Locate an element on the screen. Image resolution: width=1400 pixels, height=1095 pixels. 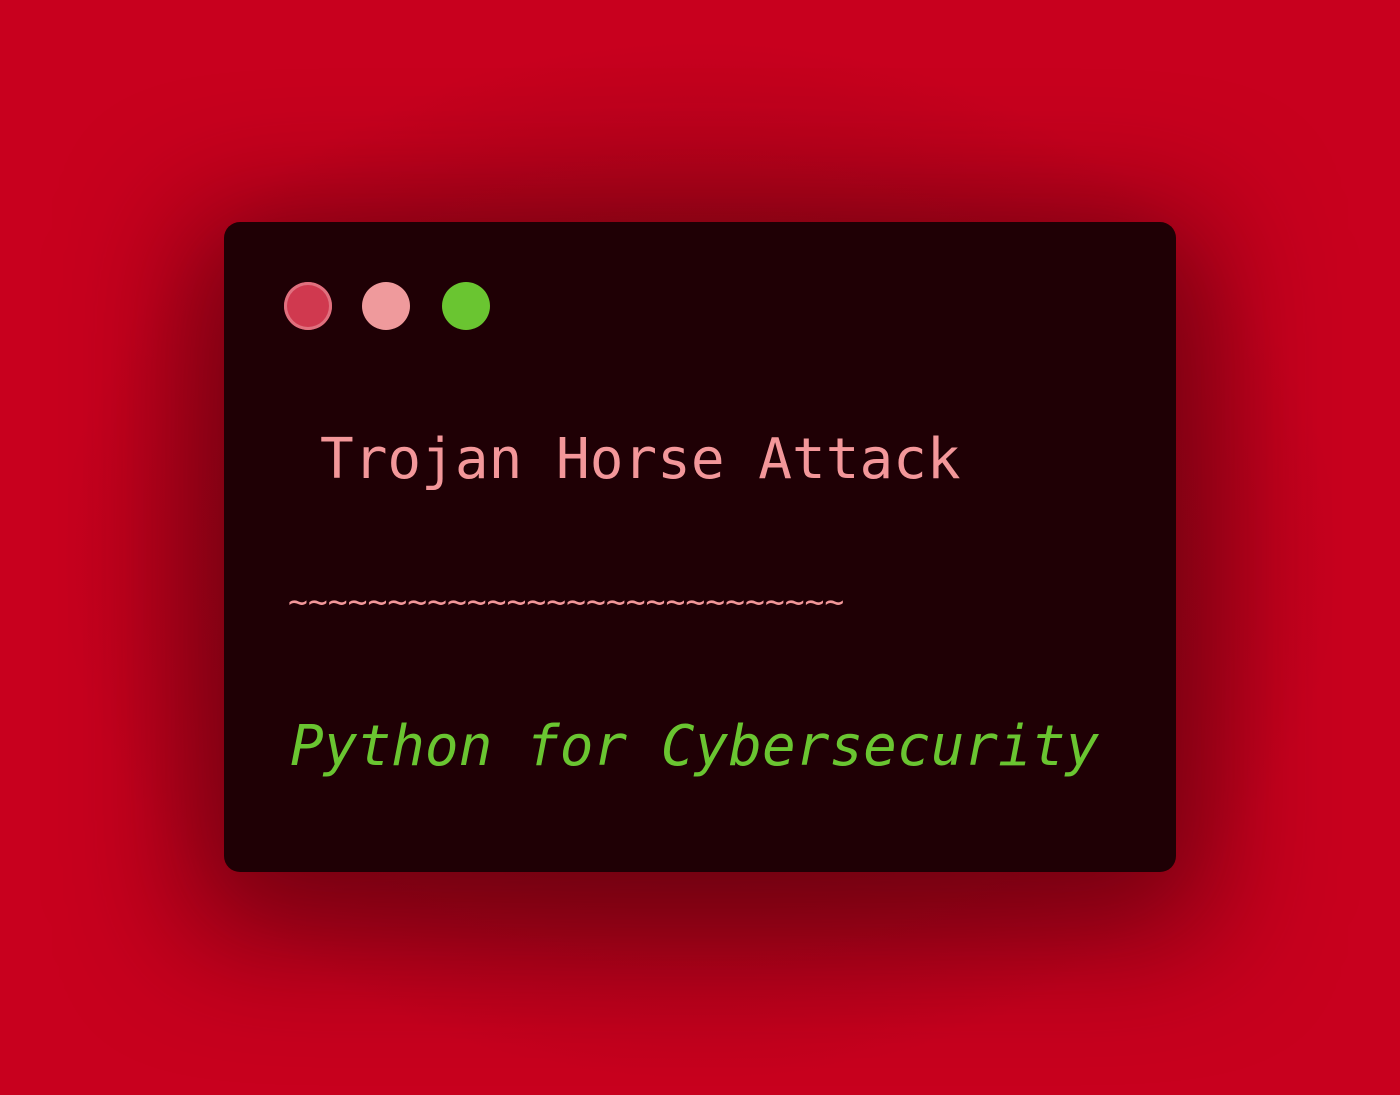
window-subtitle: Python for Cybersecurity is located at coordinates (695, 746).